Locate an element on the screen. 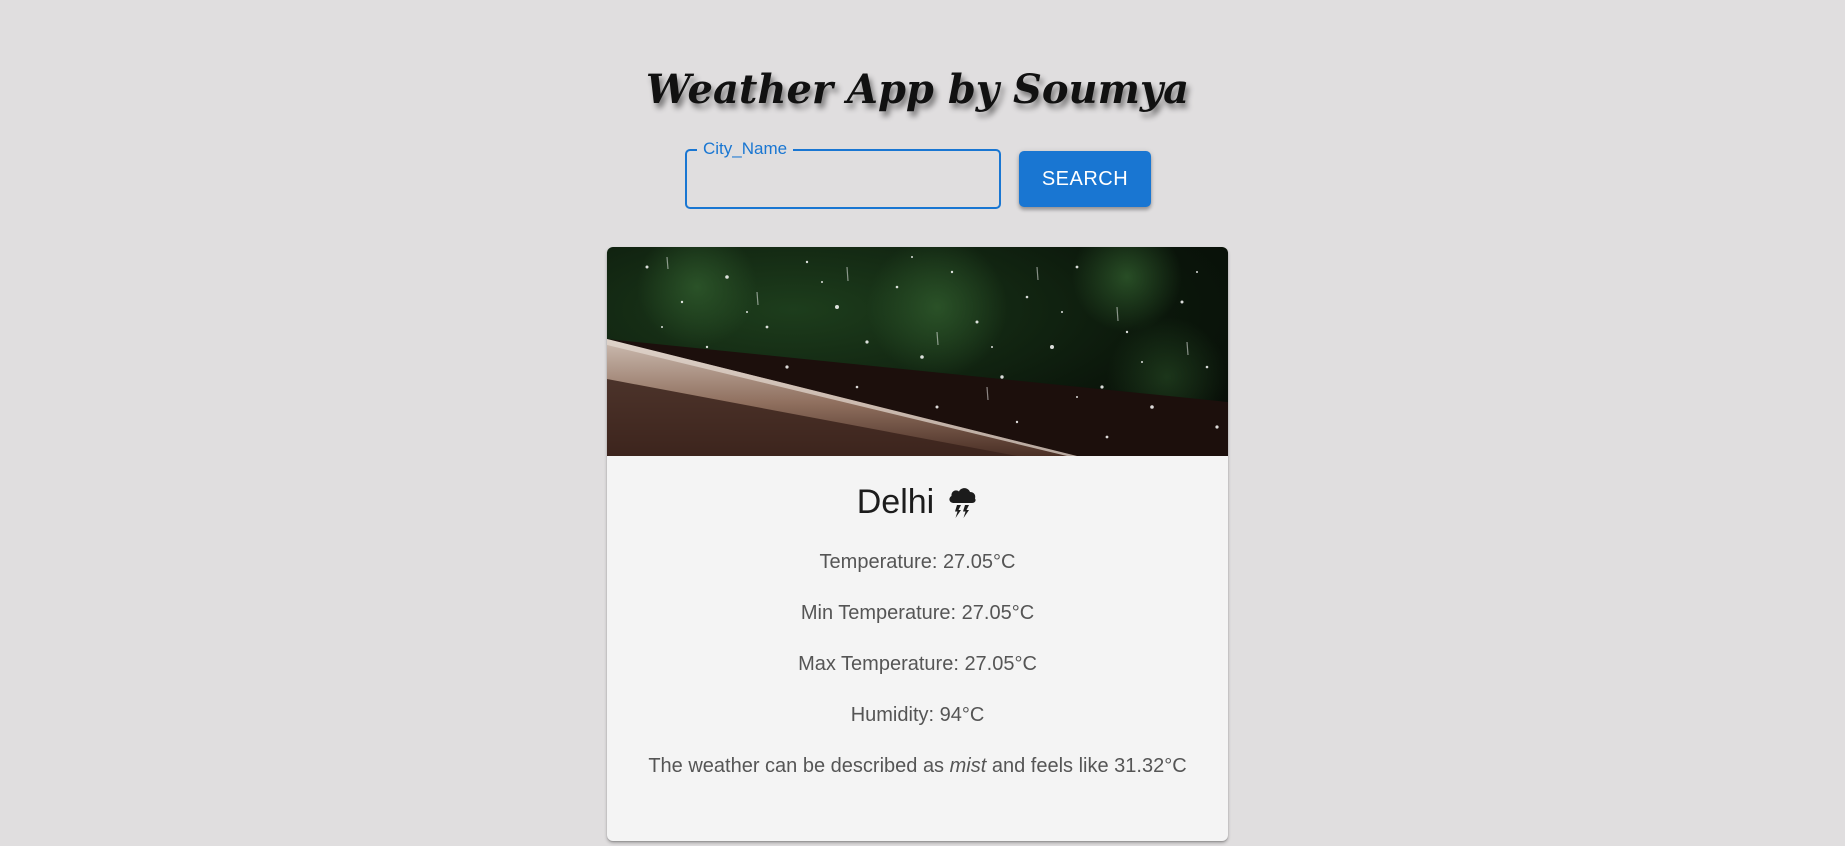  min-temperature-text: Min Temperature: 27.05°C is located at coordinates (917, 613).